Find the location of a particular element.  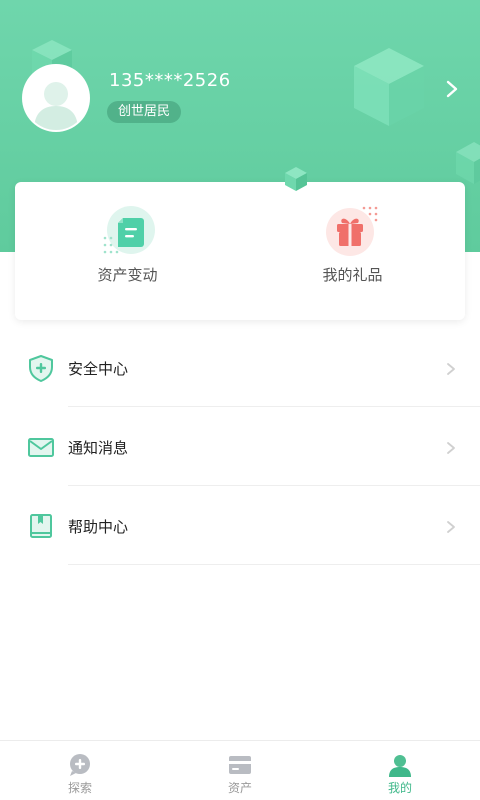

menu-item-notifications: 通知消息 is located at coordinates (240, 446).